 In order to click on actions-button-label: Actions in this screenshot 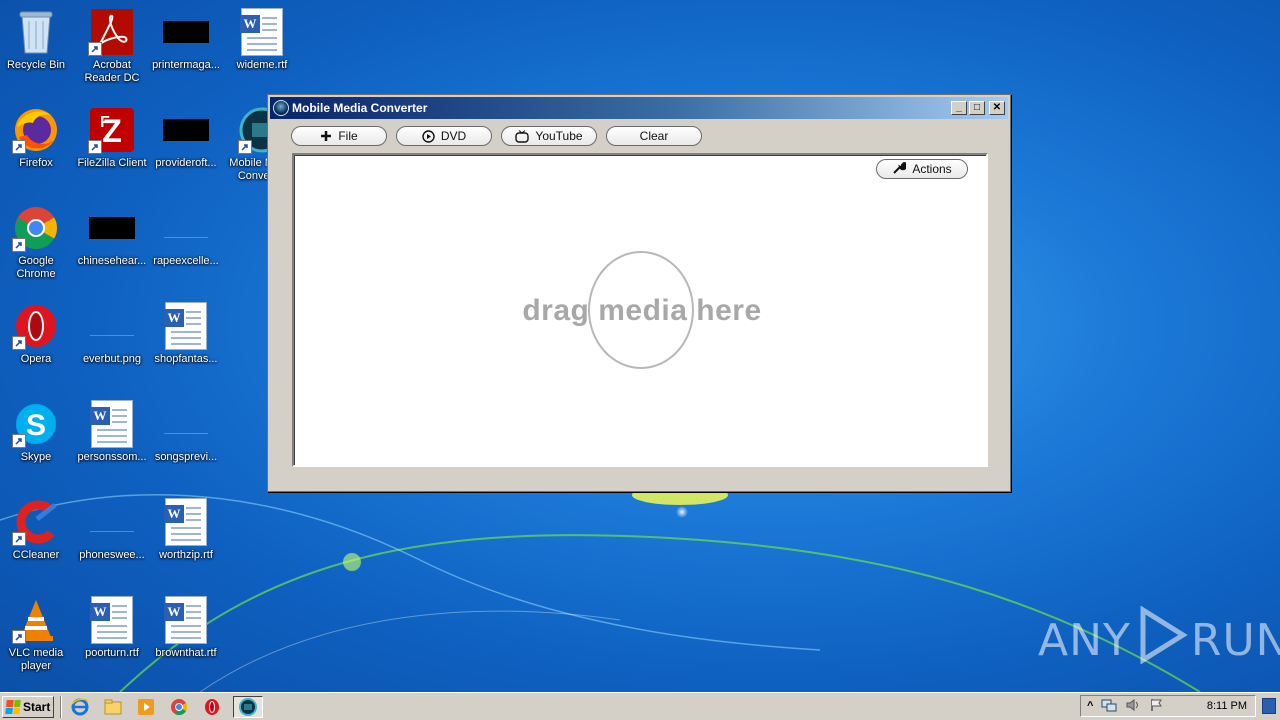, I will do `click(932, 169)`.